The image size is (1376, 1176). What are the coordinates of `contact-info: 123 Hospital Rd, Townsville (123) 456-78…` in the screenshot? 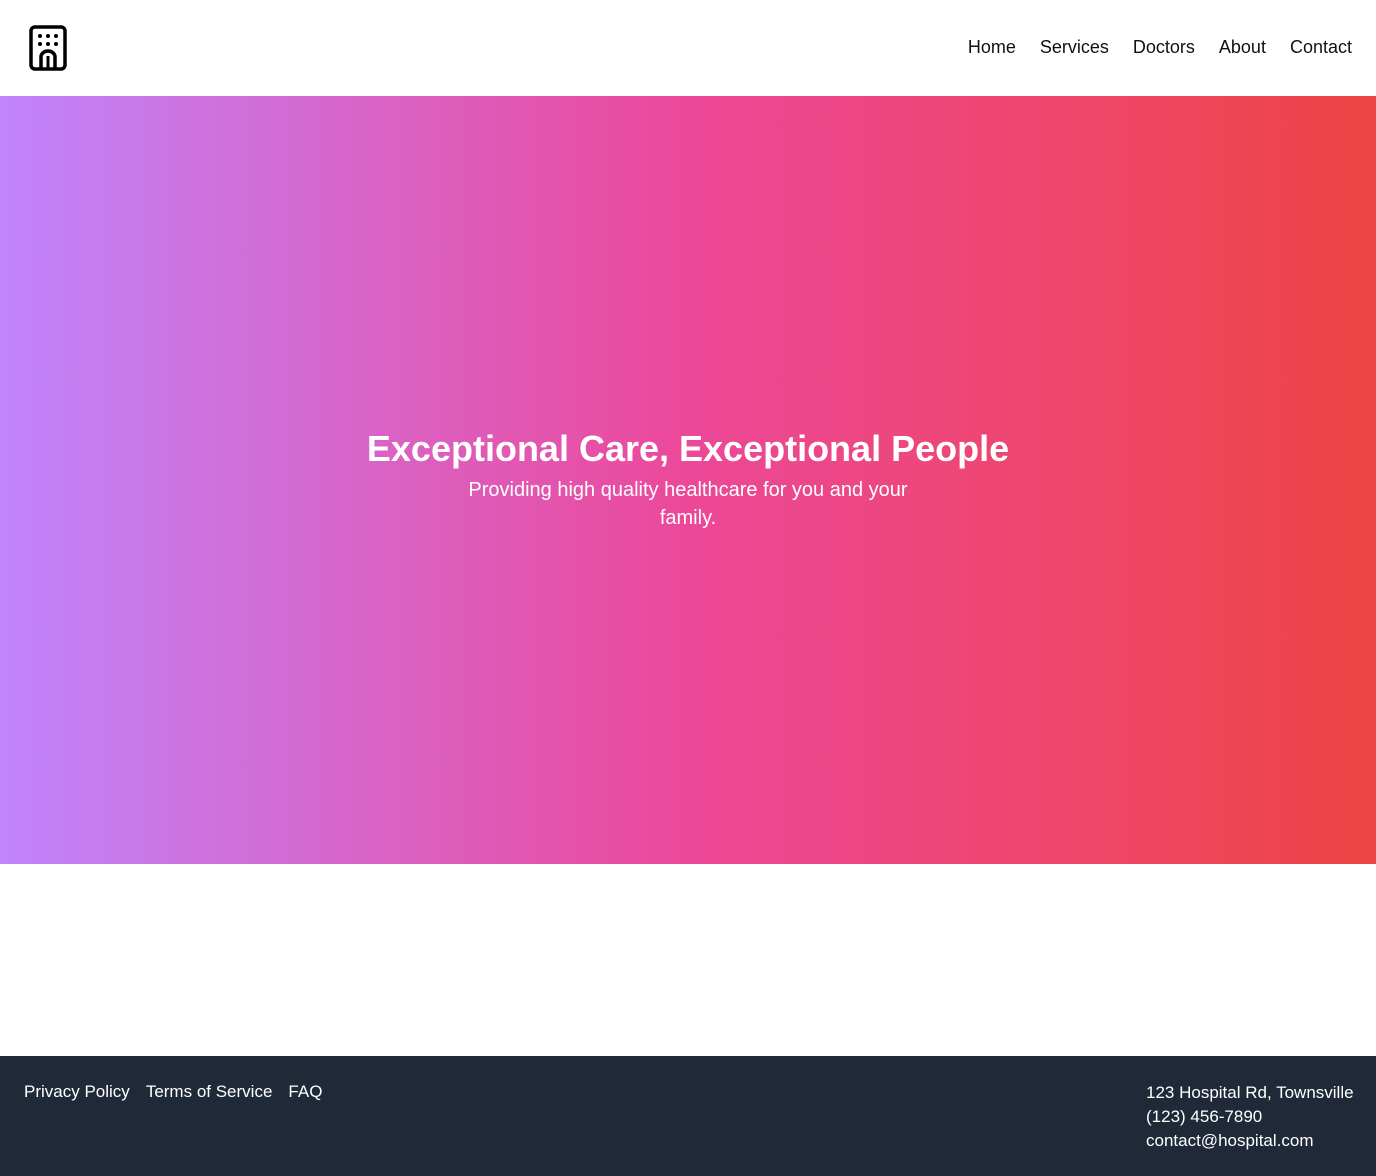 It's located at (1256, 1117).